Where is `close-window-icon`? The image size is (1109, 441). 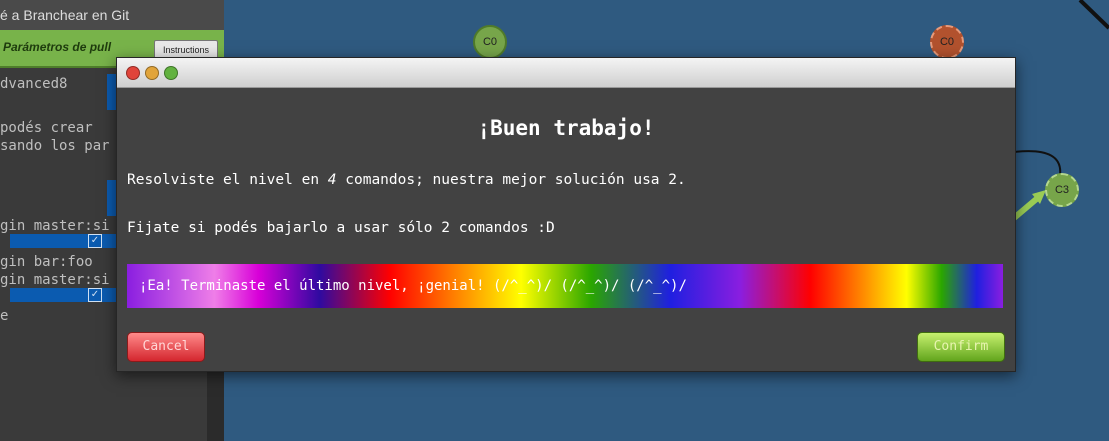 close-window-icon is located at coordinates (133, 73).